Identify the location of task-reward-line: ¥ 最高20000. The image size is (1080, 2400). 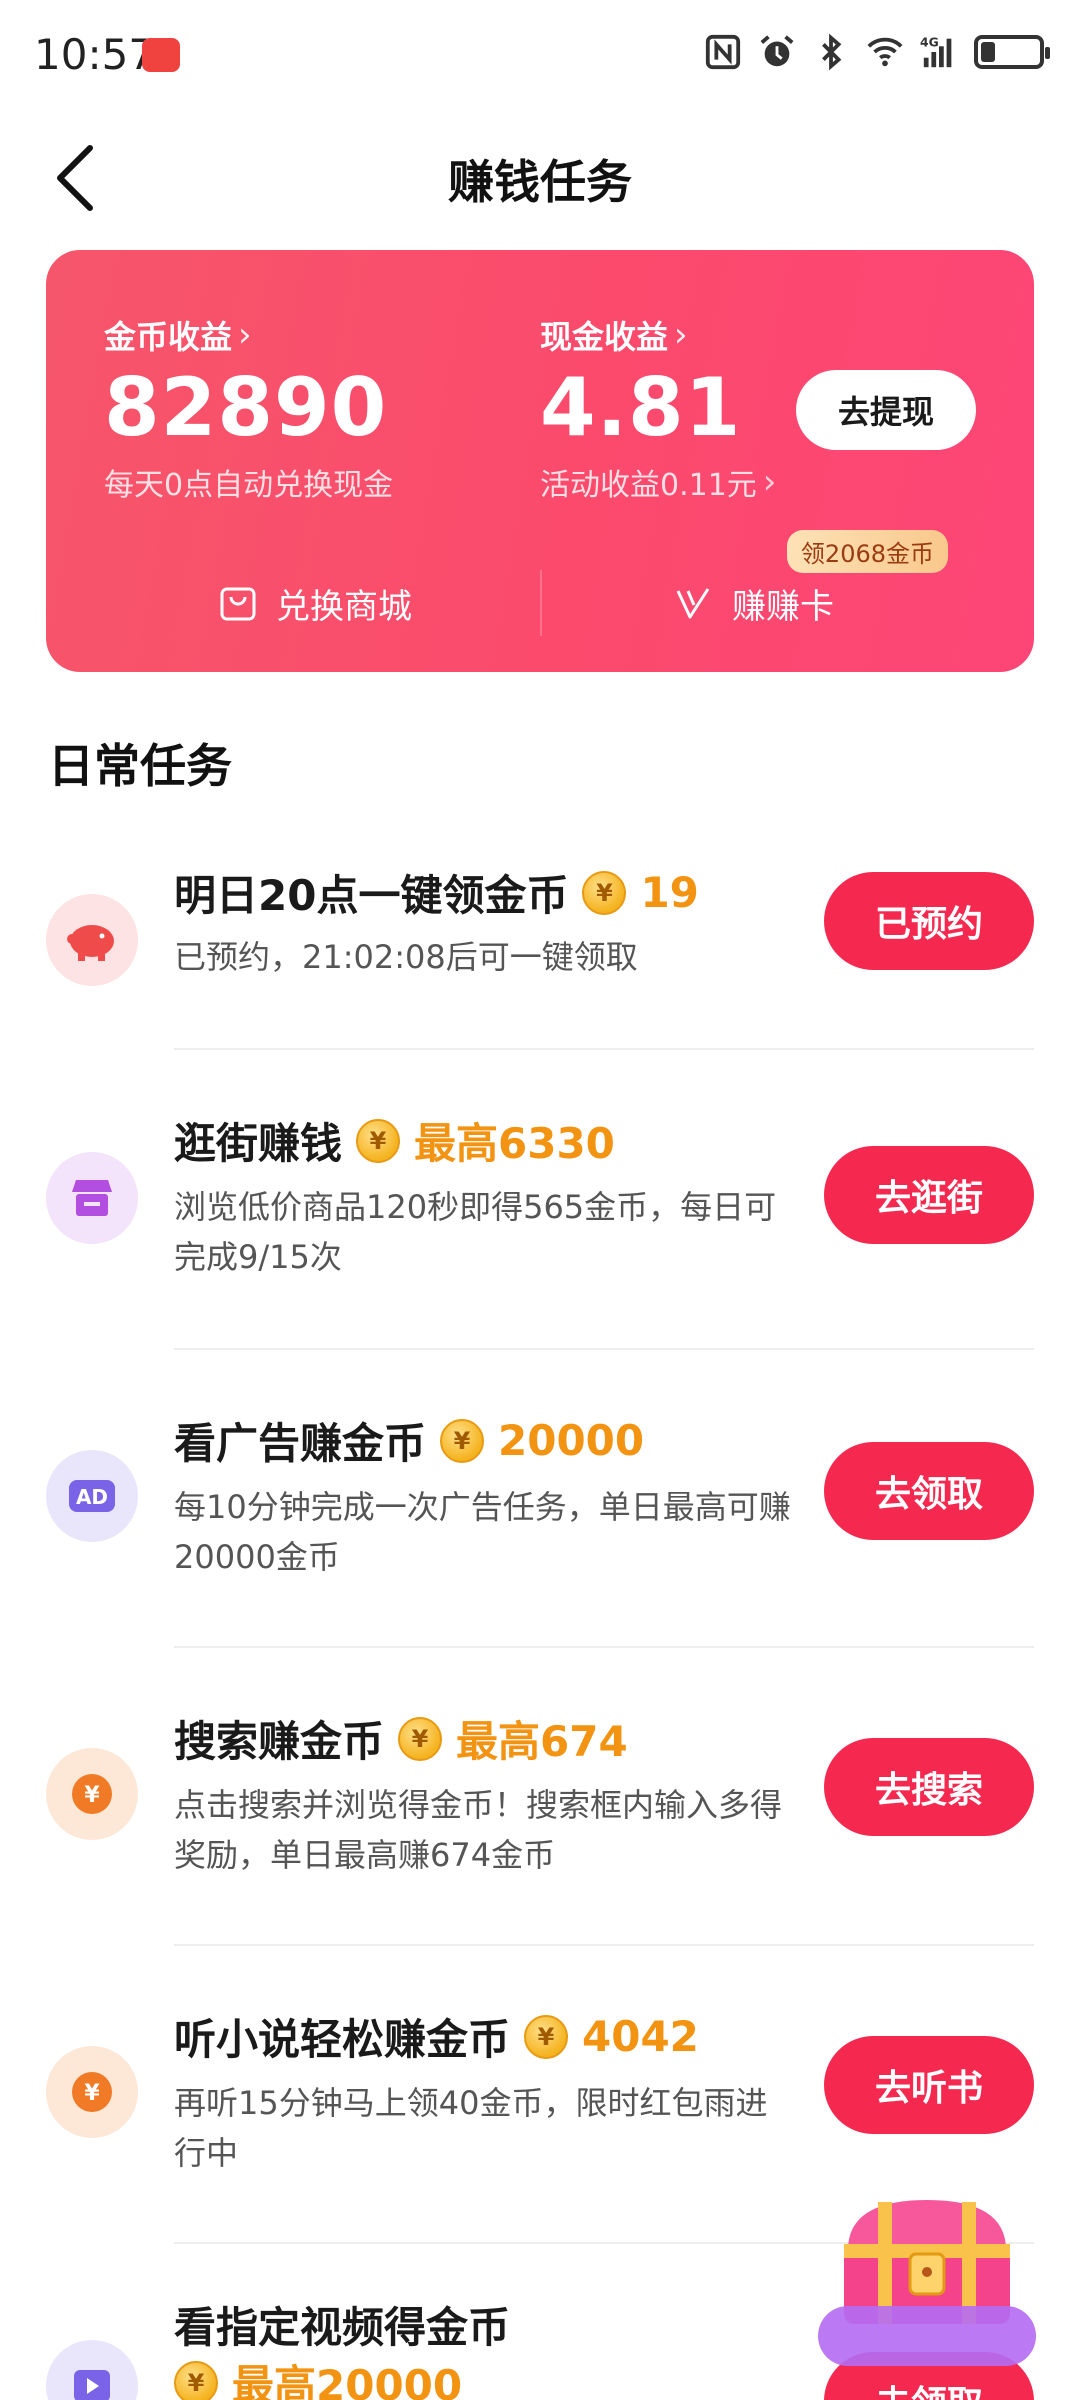
(318, 2376).